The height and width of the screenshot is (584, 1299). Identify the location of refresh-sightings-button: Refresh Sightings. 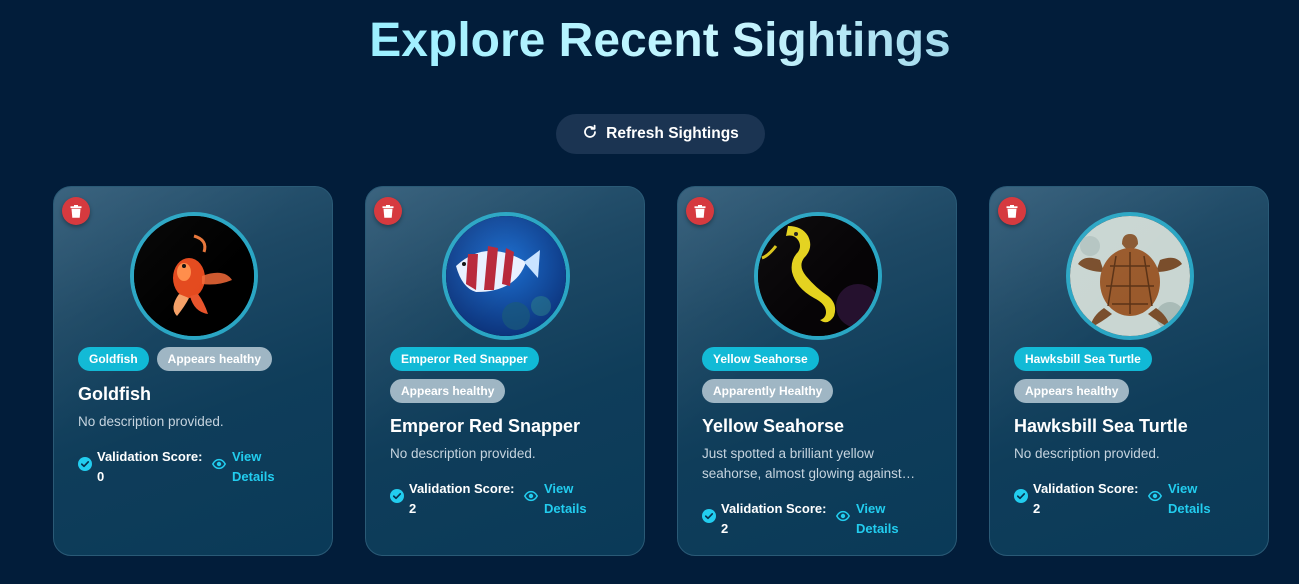
(660, 134).